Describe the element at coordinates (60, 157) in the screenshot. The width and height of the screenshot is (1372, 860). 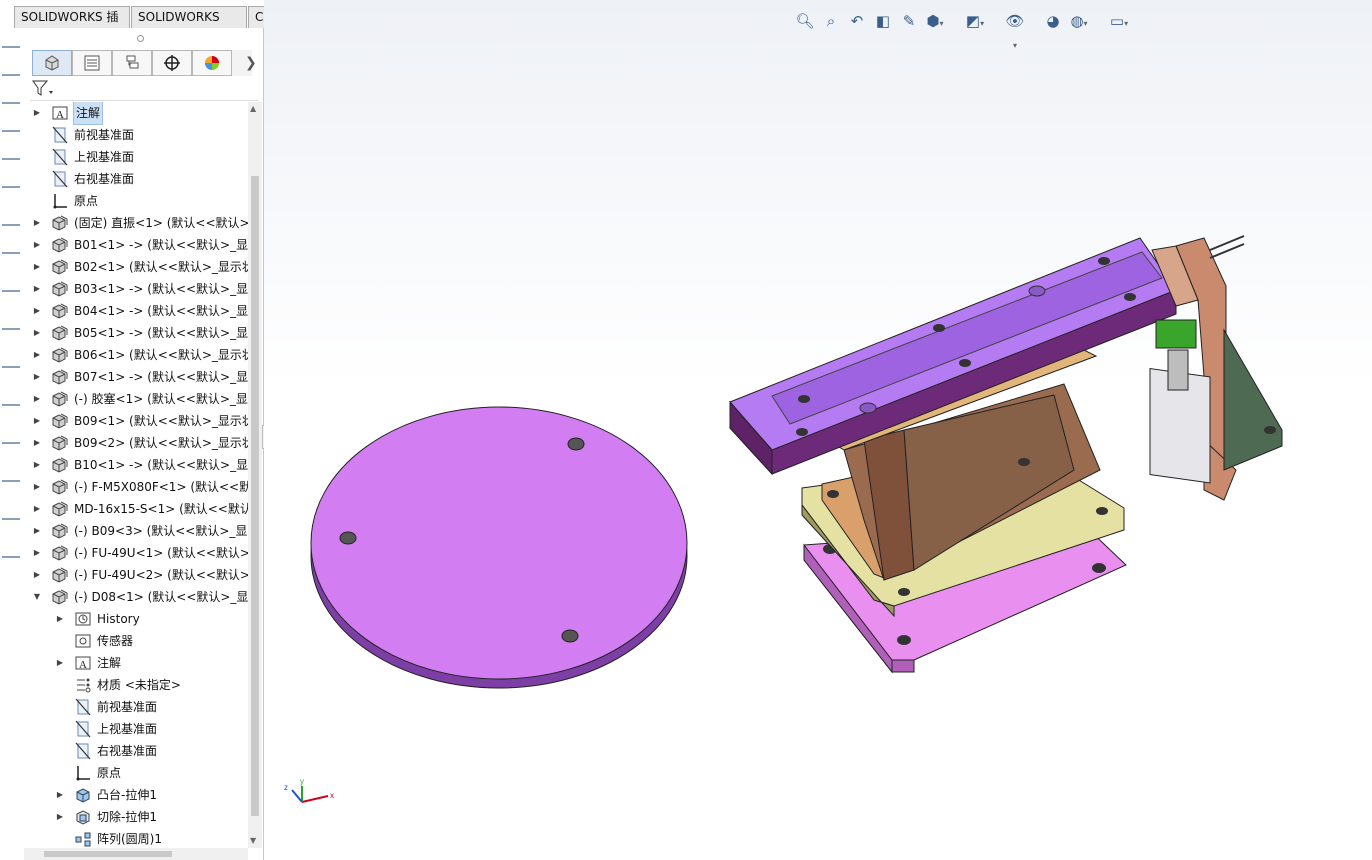
I see `plane-icon` at that location.